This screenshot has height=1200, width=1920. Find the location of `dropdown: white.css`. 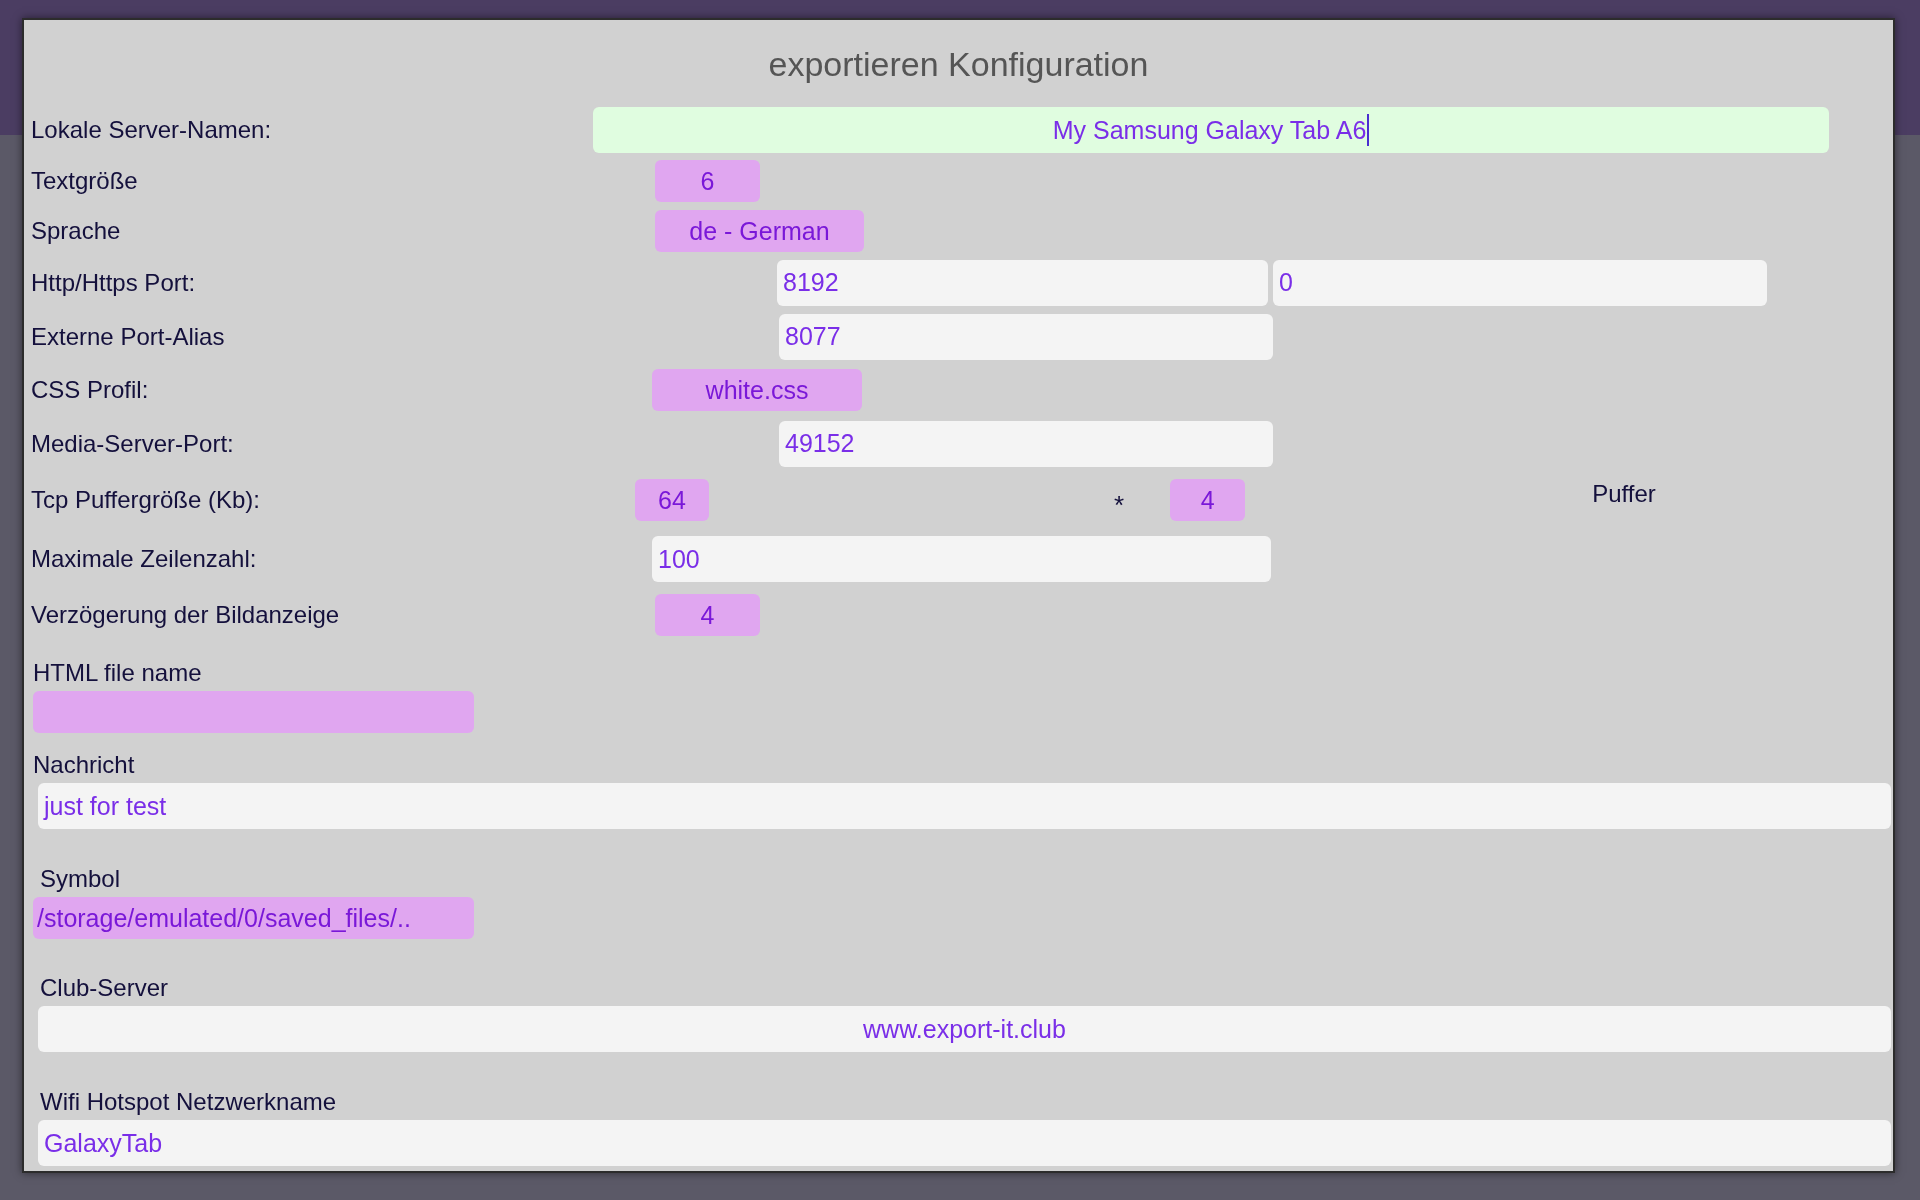

dropdown: white.css is located at coordinates (757, 390).